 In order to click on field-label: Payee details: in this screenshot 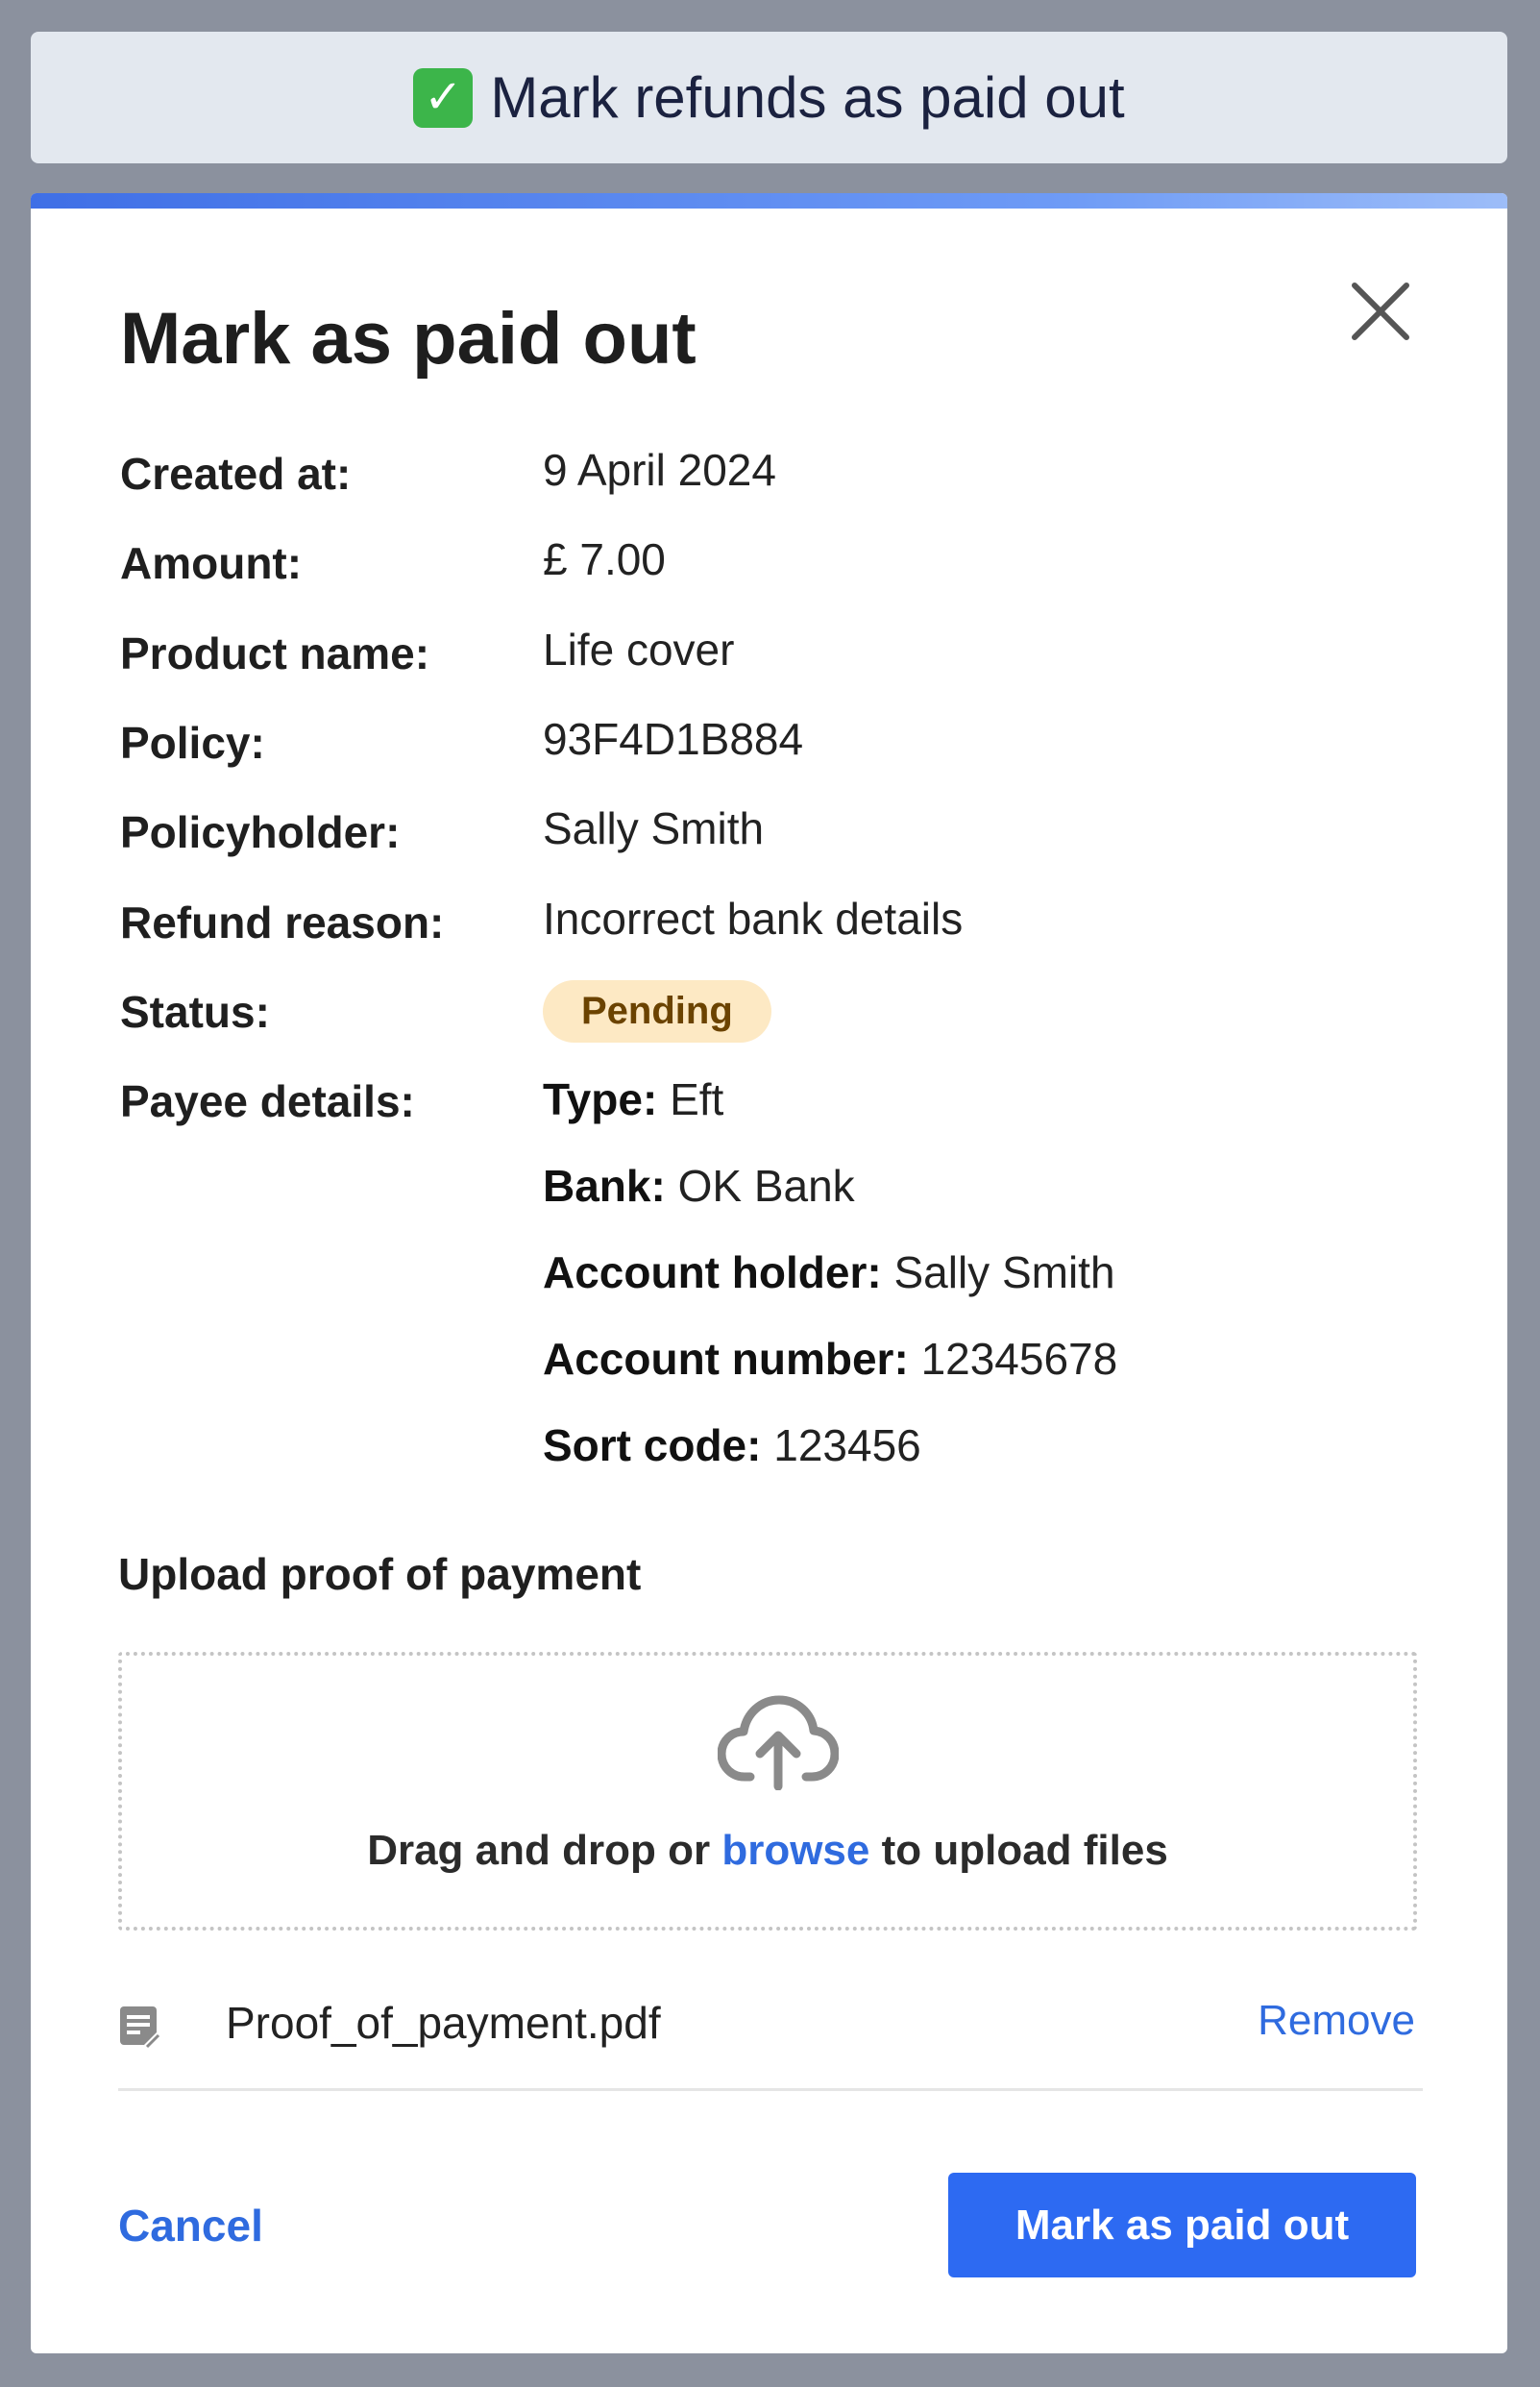, I will do `click(268, 1101)`.